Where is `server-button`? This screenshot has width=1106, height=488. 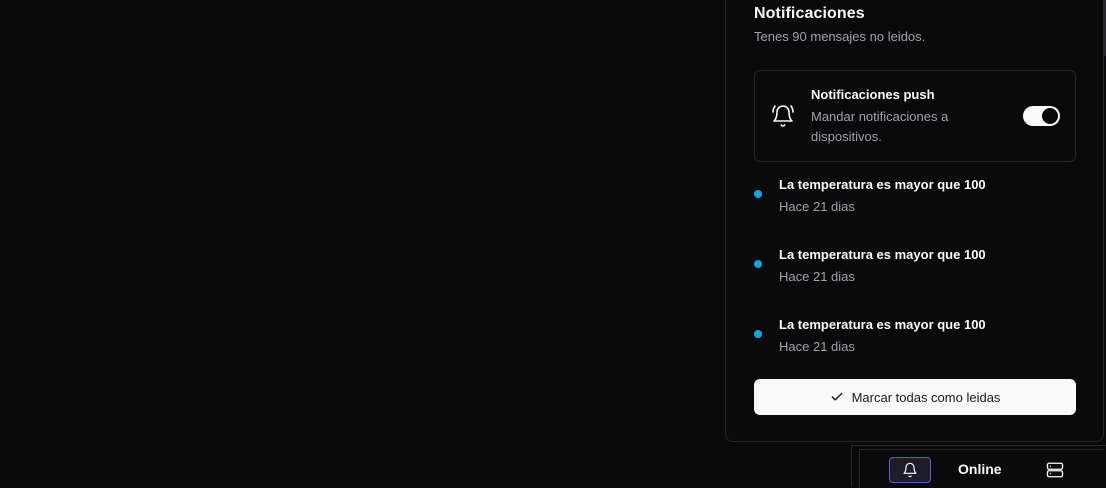
server-button is located at coordinates (1055, 470).